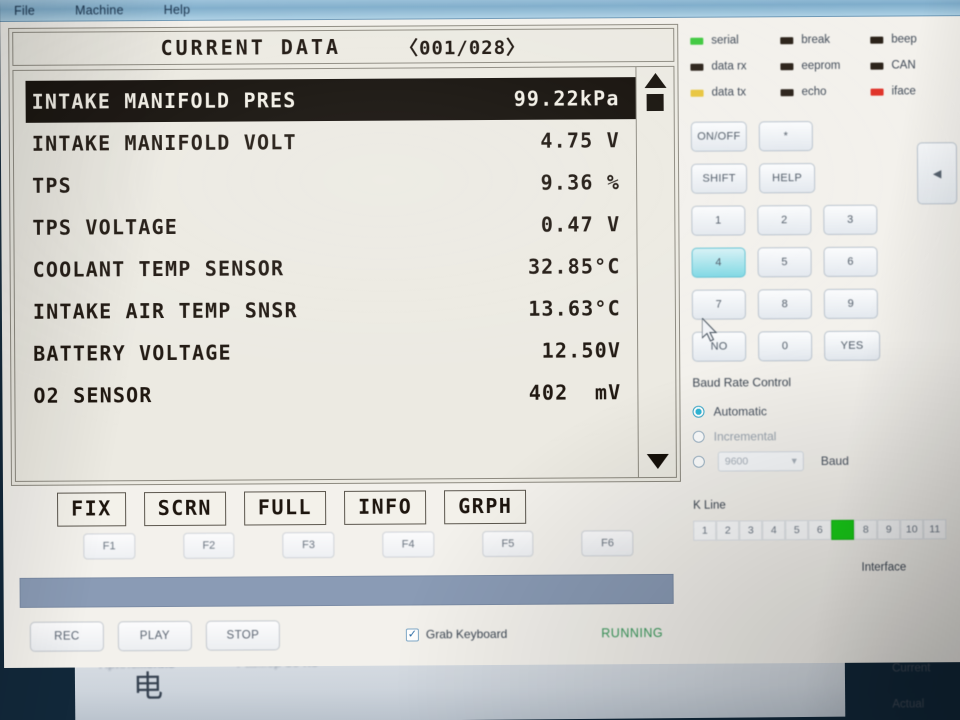 This screenshot has width=960, height=720. Describe the element at coordinates (937, 173) in the screenshot. I see `back-button: ◄` at that location.